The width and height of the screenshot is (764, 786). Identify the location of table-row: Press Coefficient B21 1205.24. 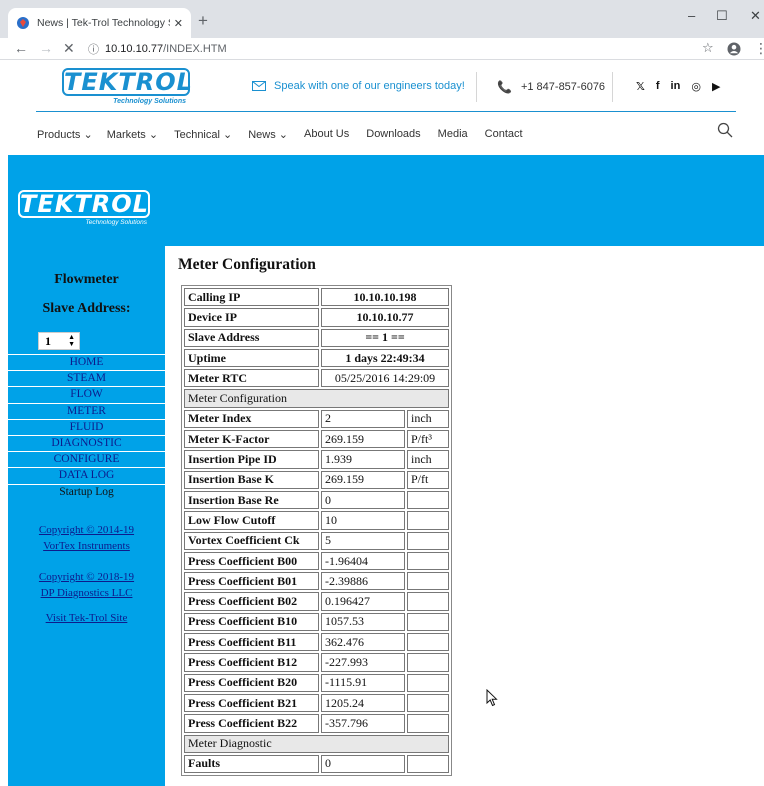
(316, 703).